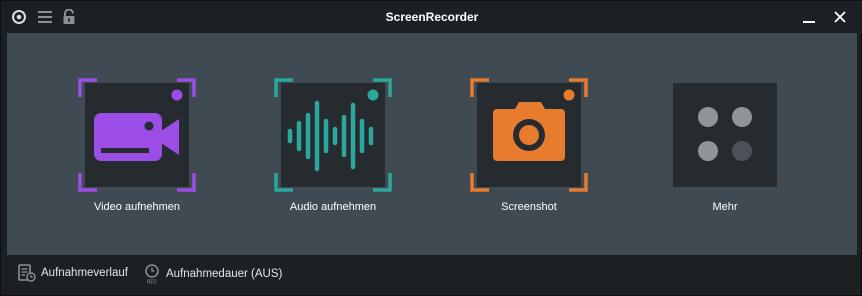 The image size is (862, 296). I want to click on bottom-bar: Aufnahmeverlauf REC Aufnahmedauer (AUS), so click(432, 273).